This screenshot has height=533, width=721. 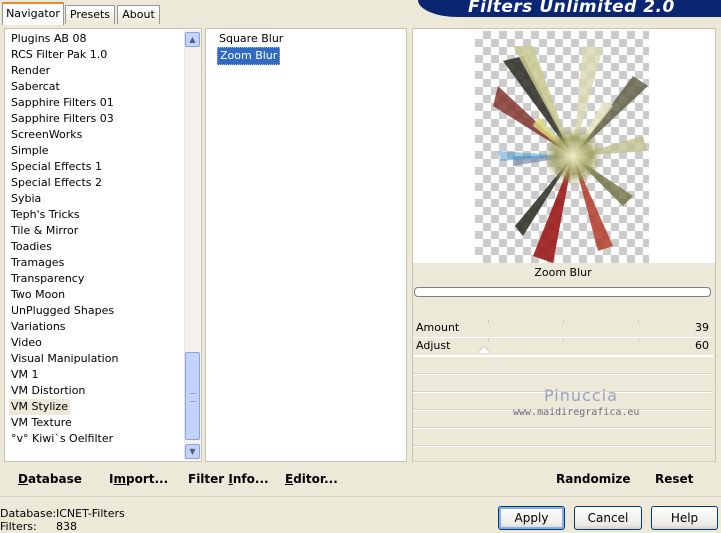 I want to click on category-item: Plugins AB 08, so click(x=48, y=39).